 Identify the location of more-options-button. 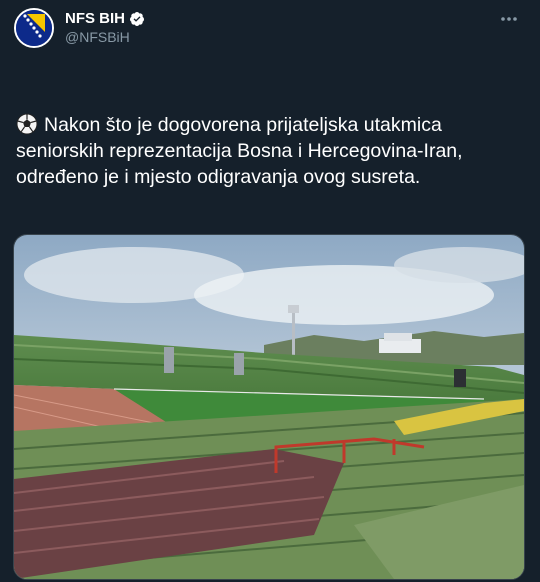
(509, 19).